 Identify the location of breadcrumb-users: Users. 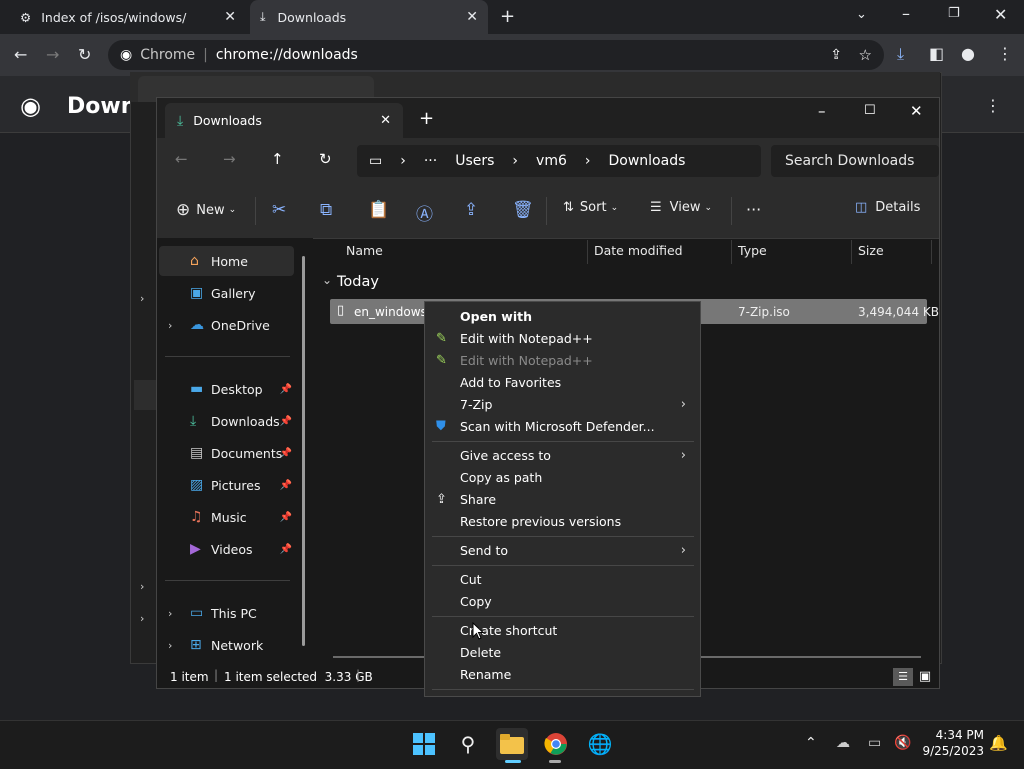
(474, 161).